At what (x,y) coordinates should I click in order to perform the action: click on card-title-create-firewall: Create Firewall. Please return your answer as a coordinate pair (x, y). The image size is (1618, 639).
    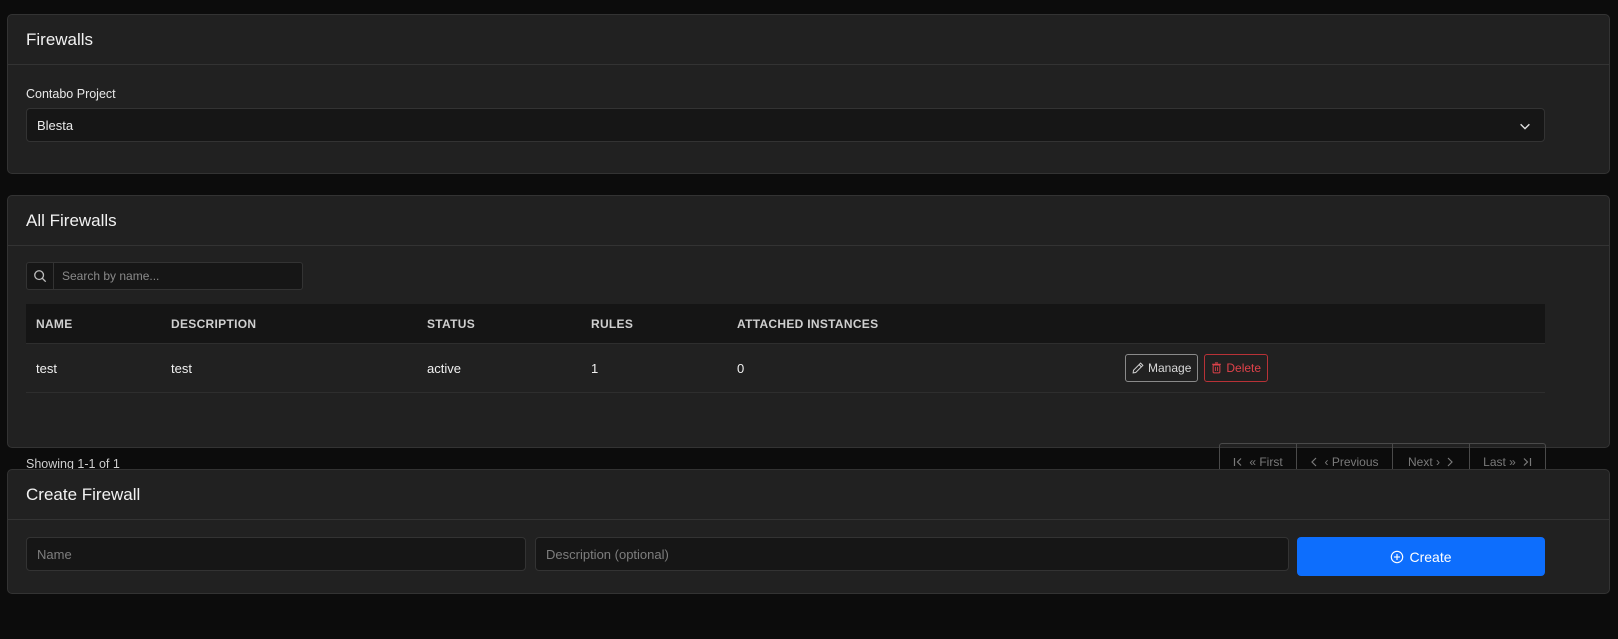
    Looking at the image, I should click on (808, 495).